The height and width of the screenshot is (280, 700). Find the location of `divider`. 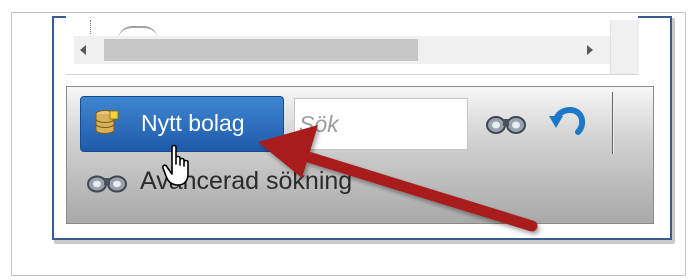

divider is located at coordinates (352, 74).